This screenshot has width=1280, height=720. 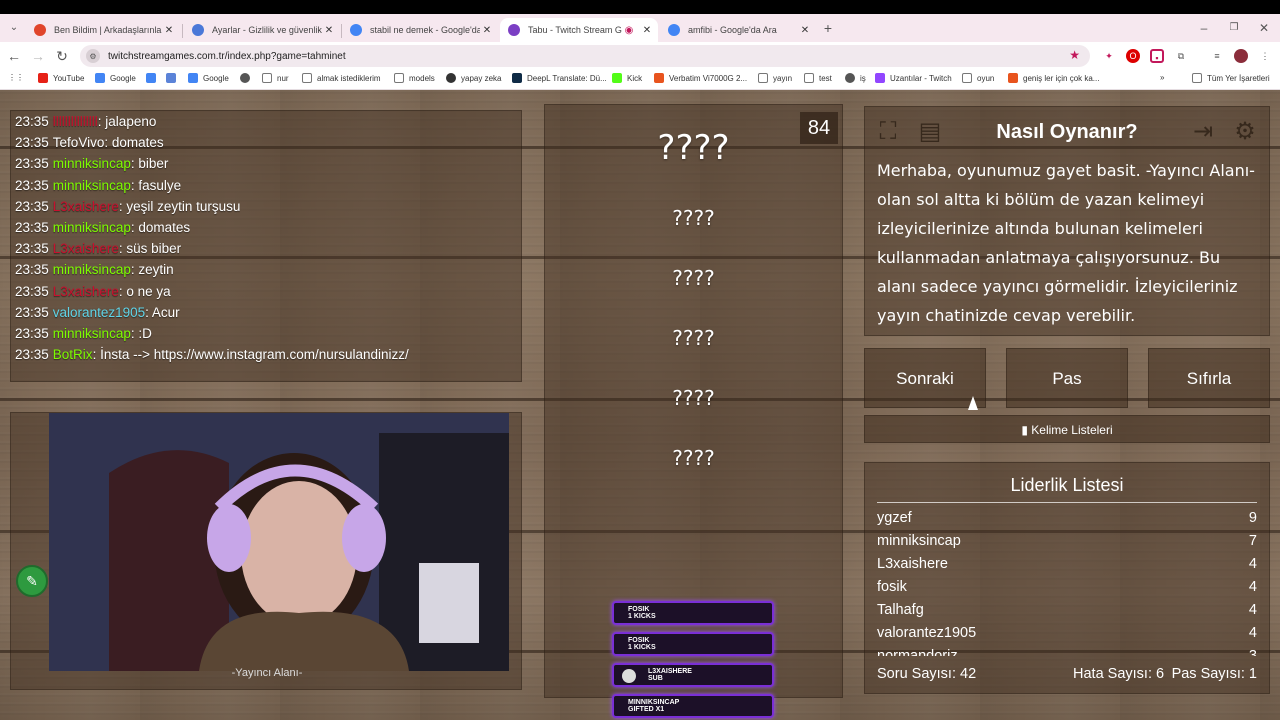 I want to click on reload-icon: ↻, so click(x=62, y=56).